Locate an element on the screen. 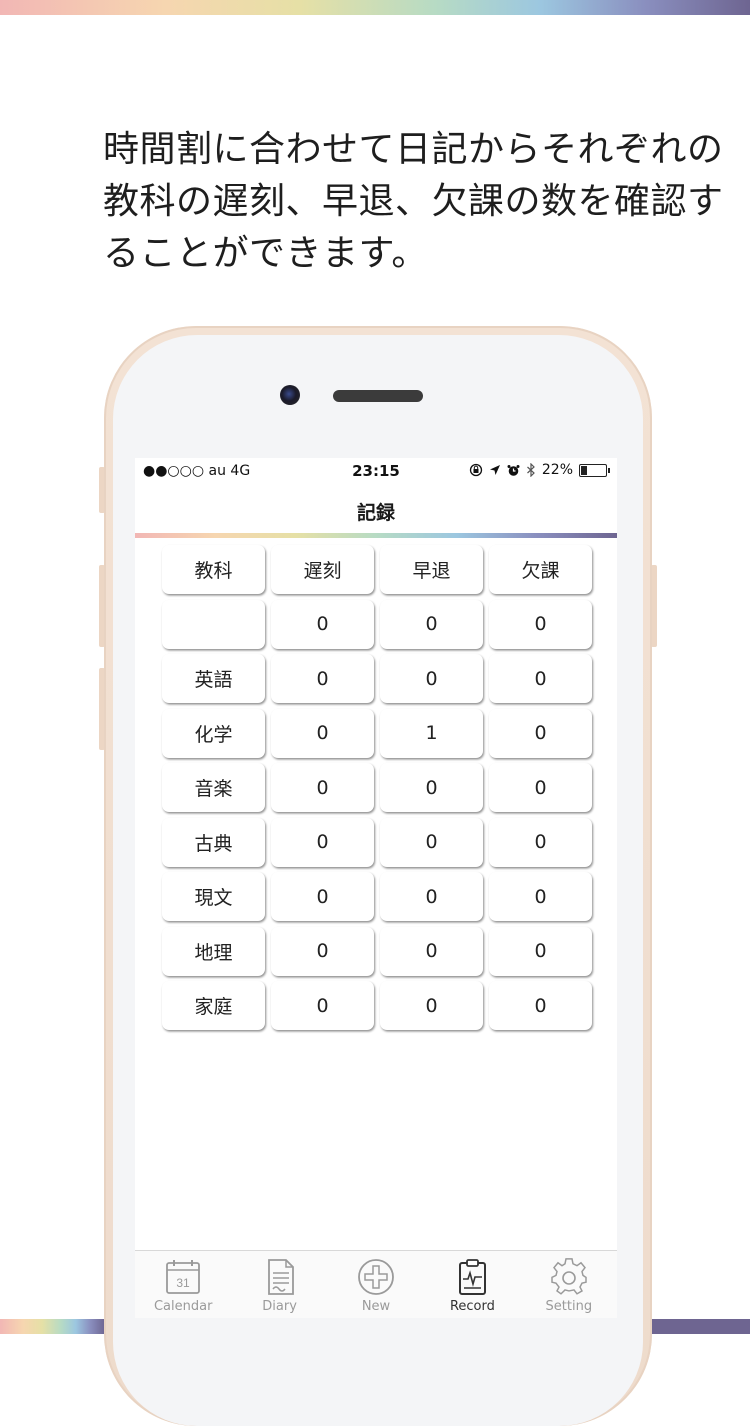  table-row: 英語 0 0 0 is located at coordinates (378, 679).